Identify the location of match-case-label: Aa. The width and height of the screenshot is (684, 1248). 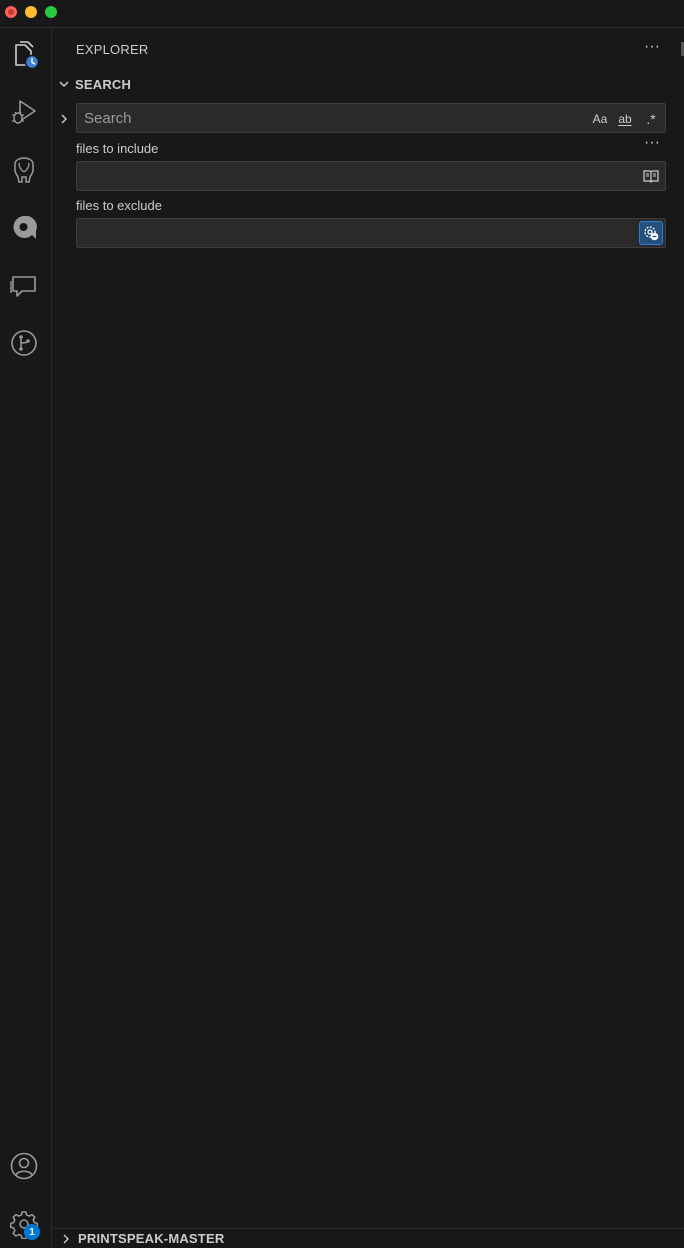
(600, 119).